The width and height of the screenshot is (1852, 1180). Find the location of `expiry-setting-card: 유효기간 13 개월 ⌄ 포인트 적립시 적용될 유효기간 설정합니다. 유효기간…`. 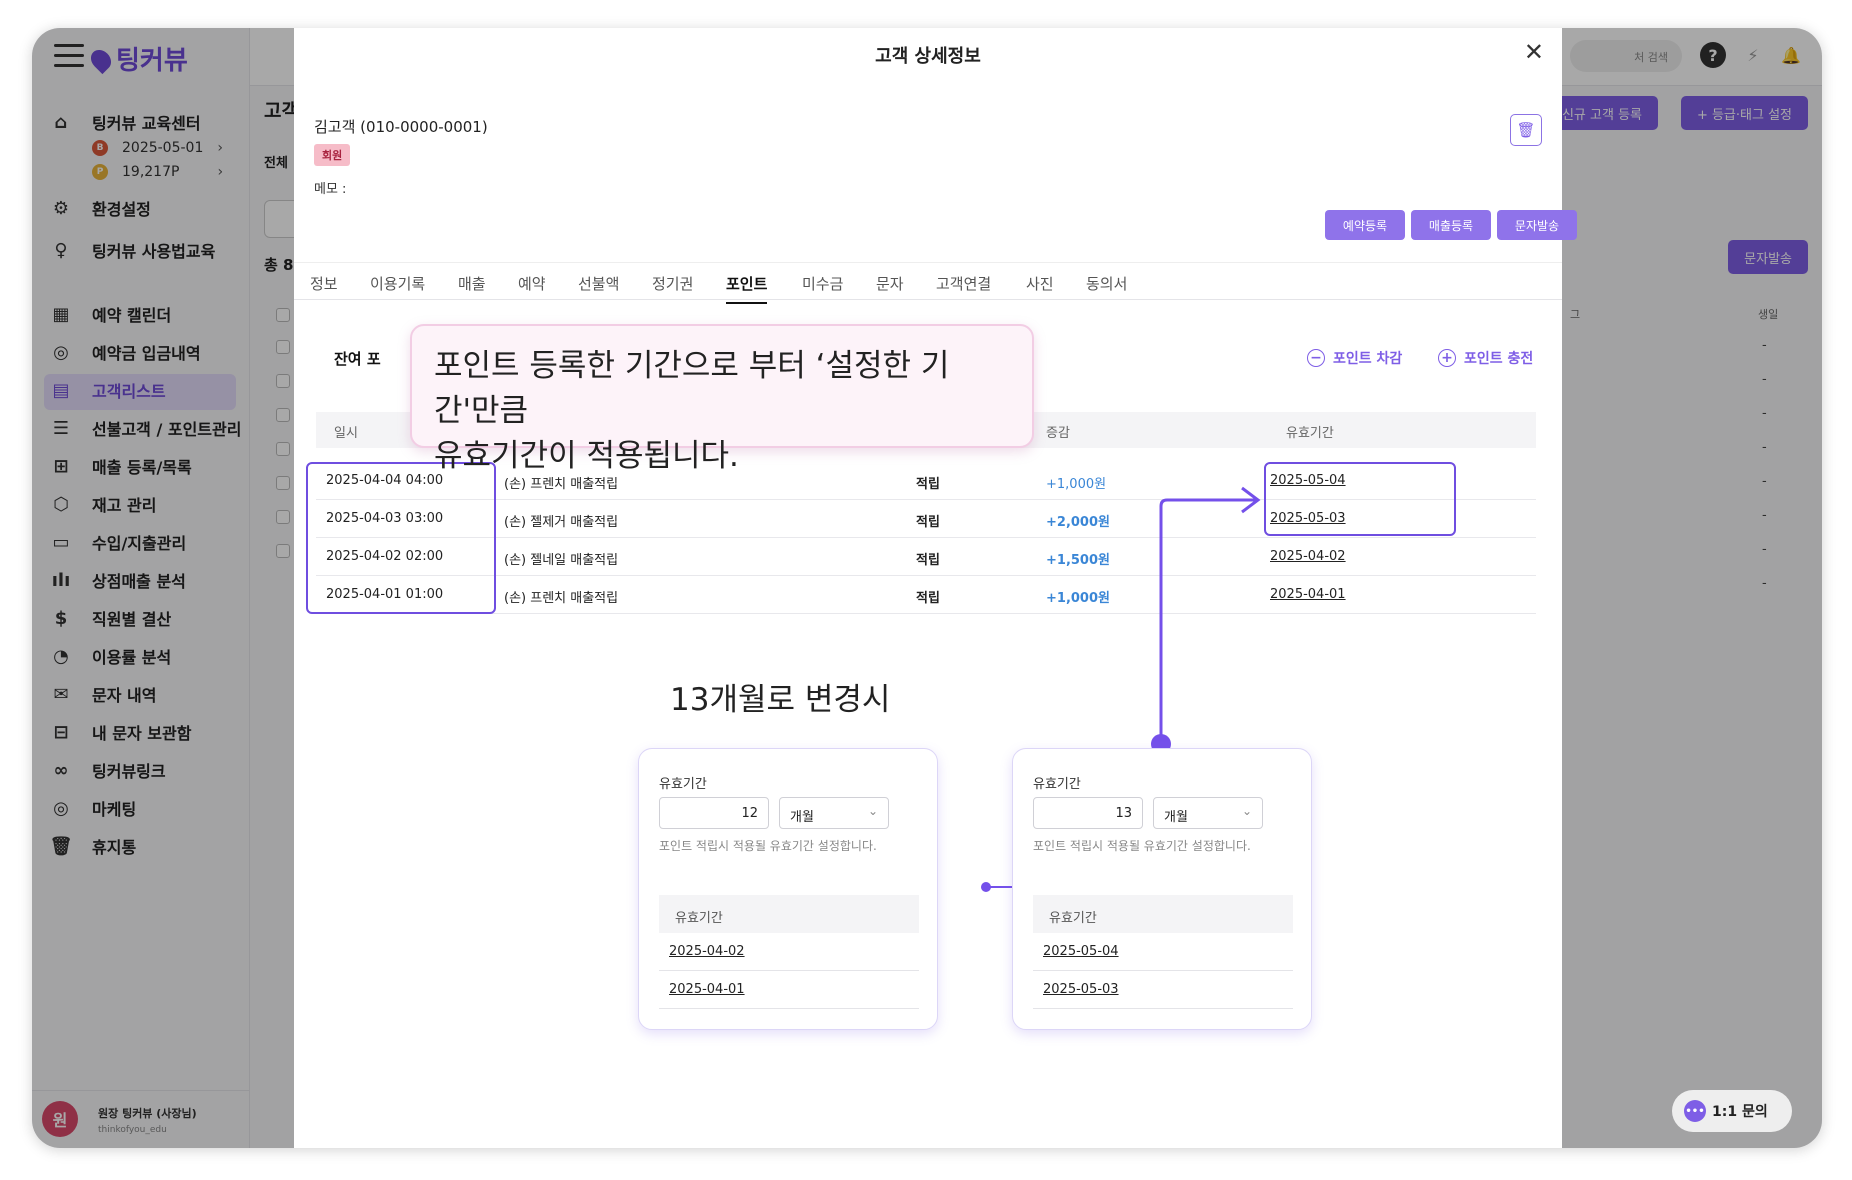

expiry-setting-card: 유효기간 13 개월 ⌄ 포인트 적립시 적용될 유효기간 설정합니다. 유효기간… is located at coordinates (1162, 889).